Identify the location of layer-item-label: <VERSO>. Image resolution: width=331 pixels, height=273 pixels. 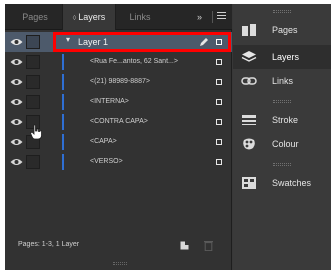
(106, 161).